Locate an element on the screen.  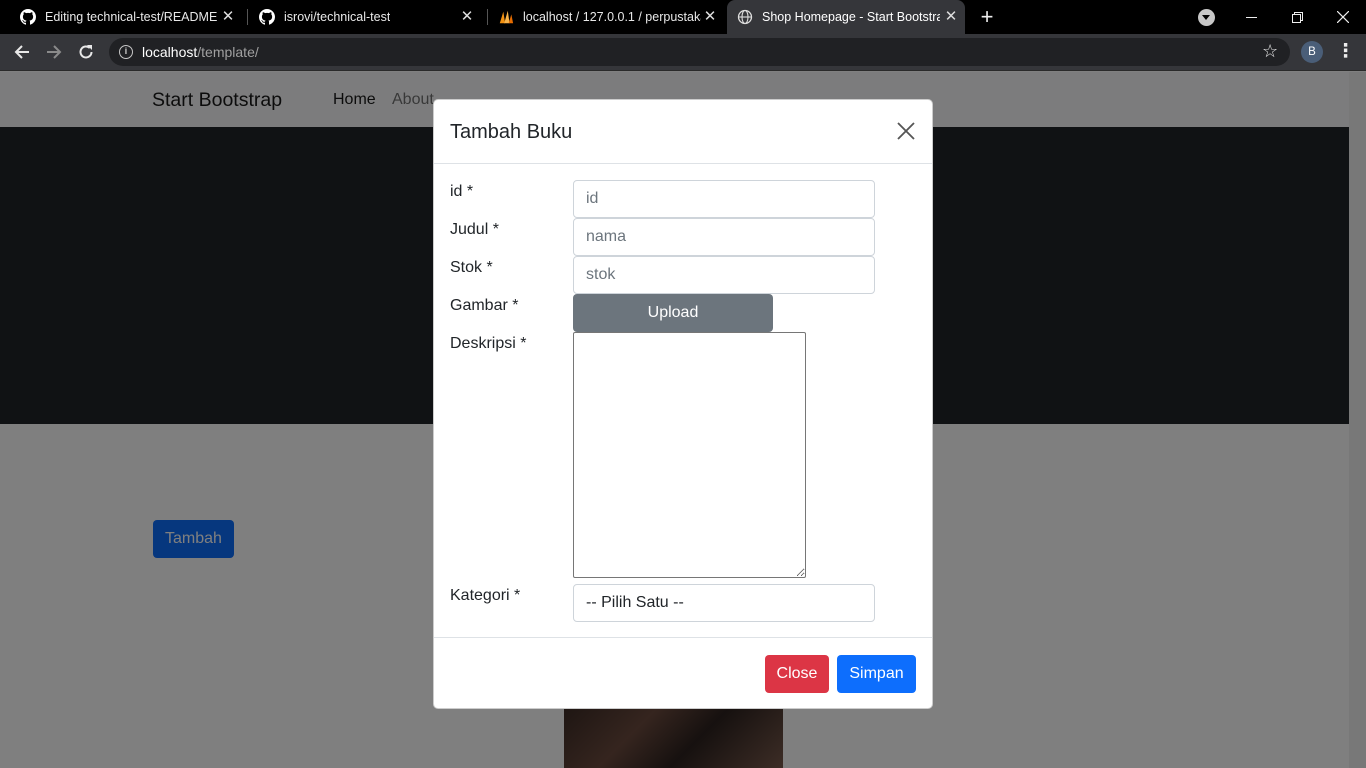
browser-tab-readme: Editing technical-test/README.m ✕ is located at coordinates (126, 17).